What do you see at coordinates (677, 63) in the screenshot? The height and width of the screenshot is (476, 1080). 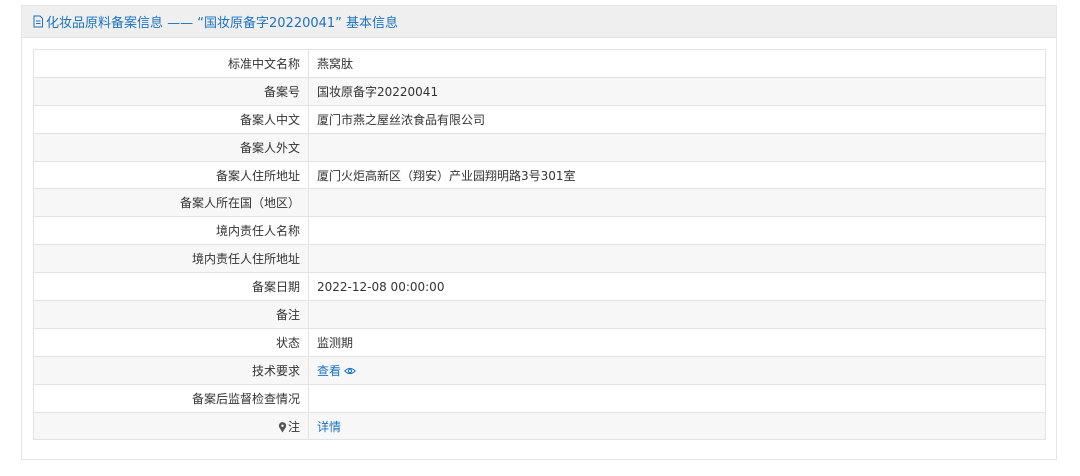 I see `row-value: 燕窝肽` at bounding box center [677, 63].